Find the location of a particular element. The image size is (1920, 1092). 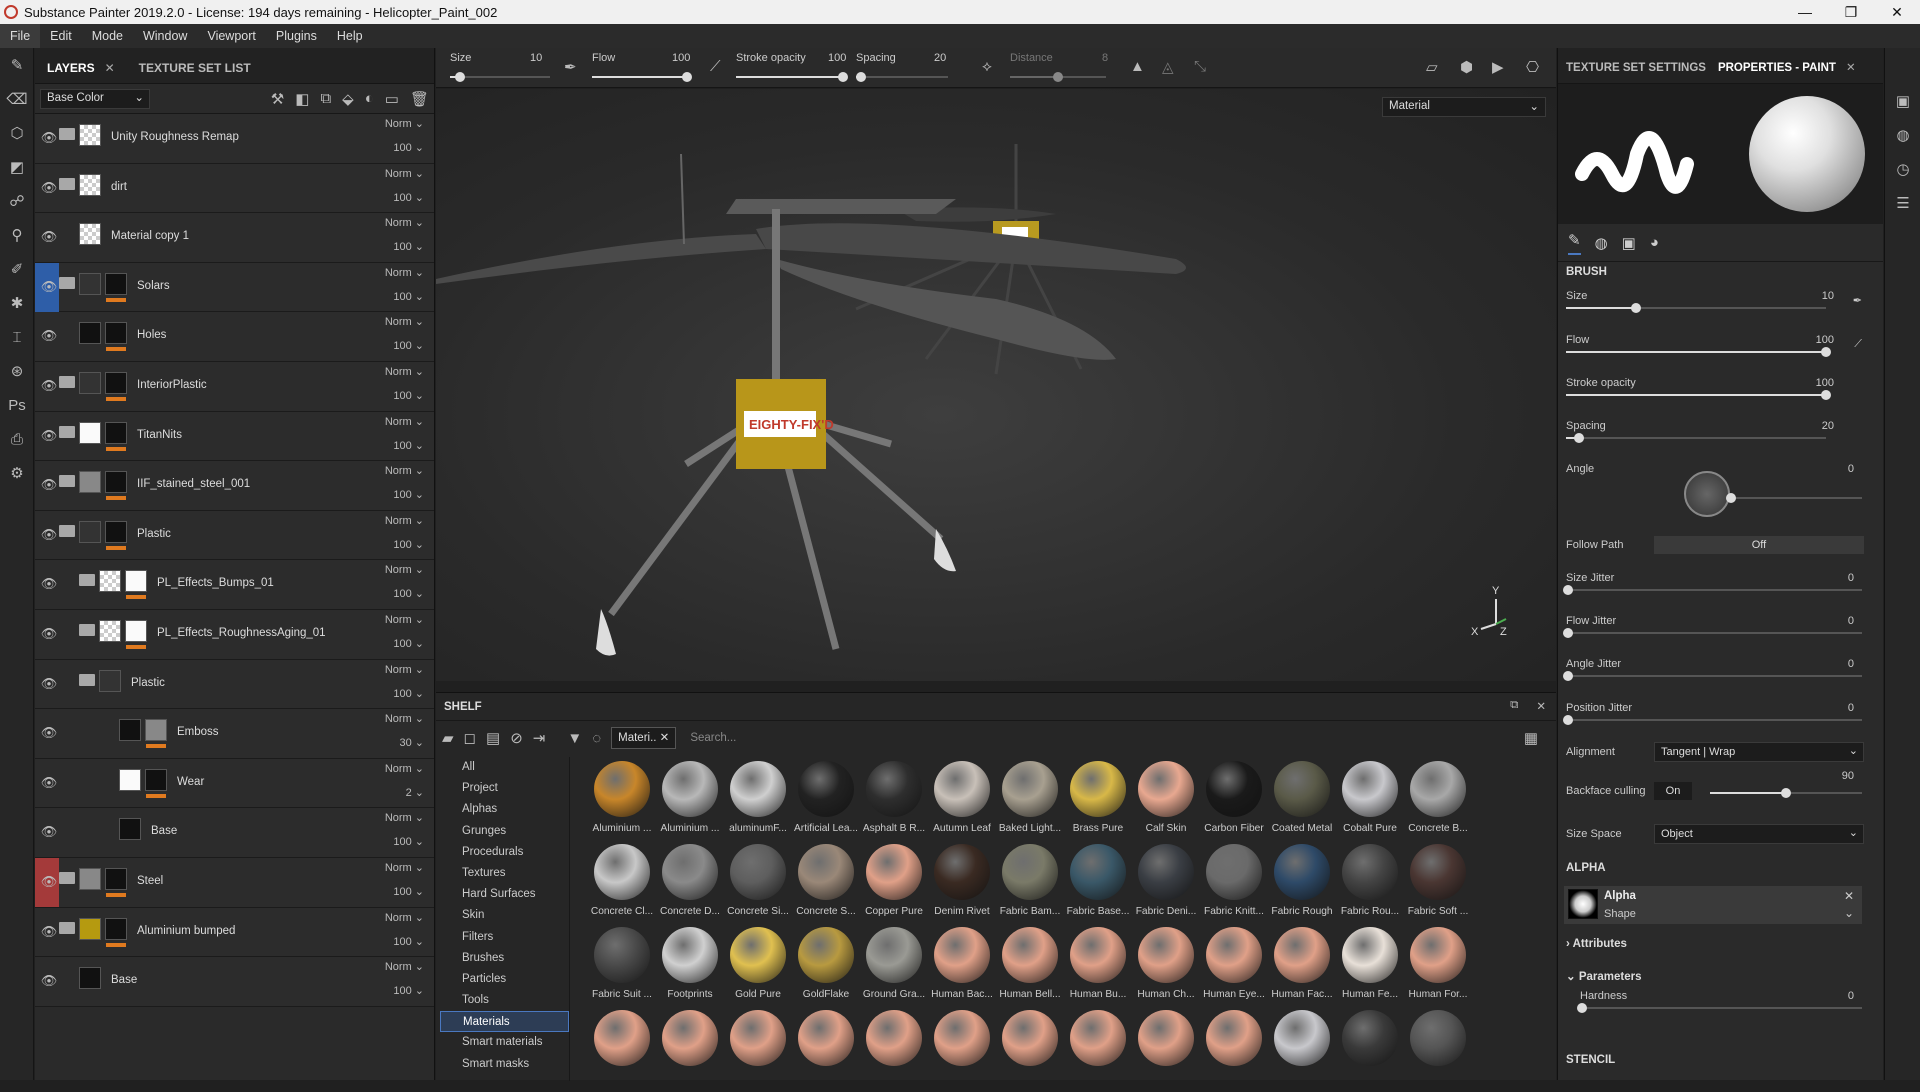

alpha-slot: Alpha Shape ✕ ⌄ is located at coordinates (1713, 905).